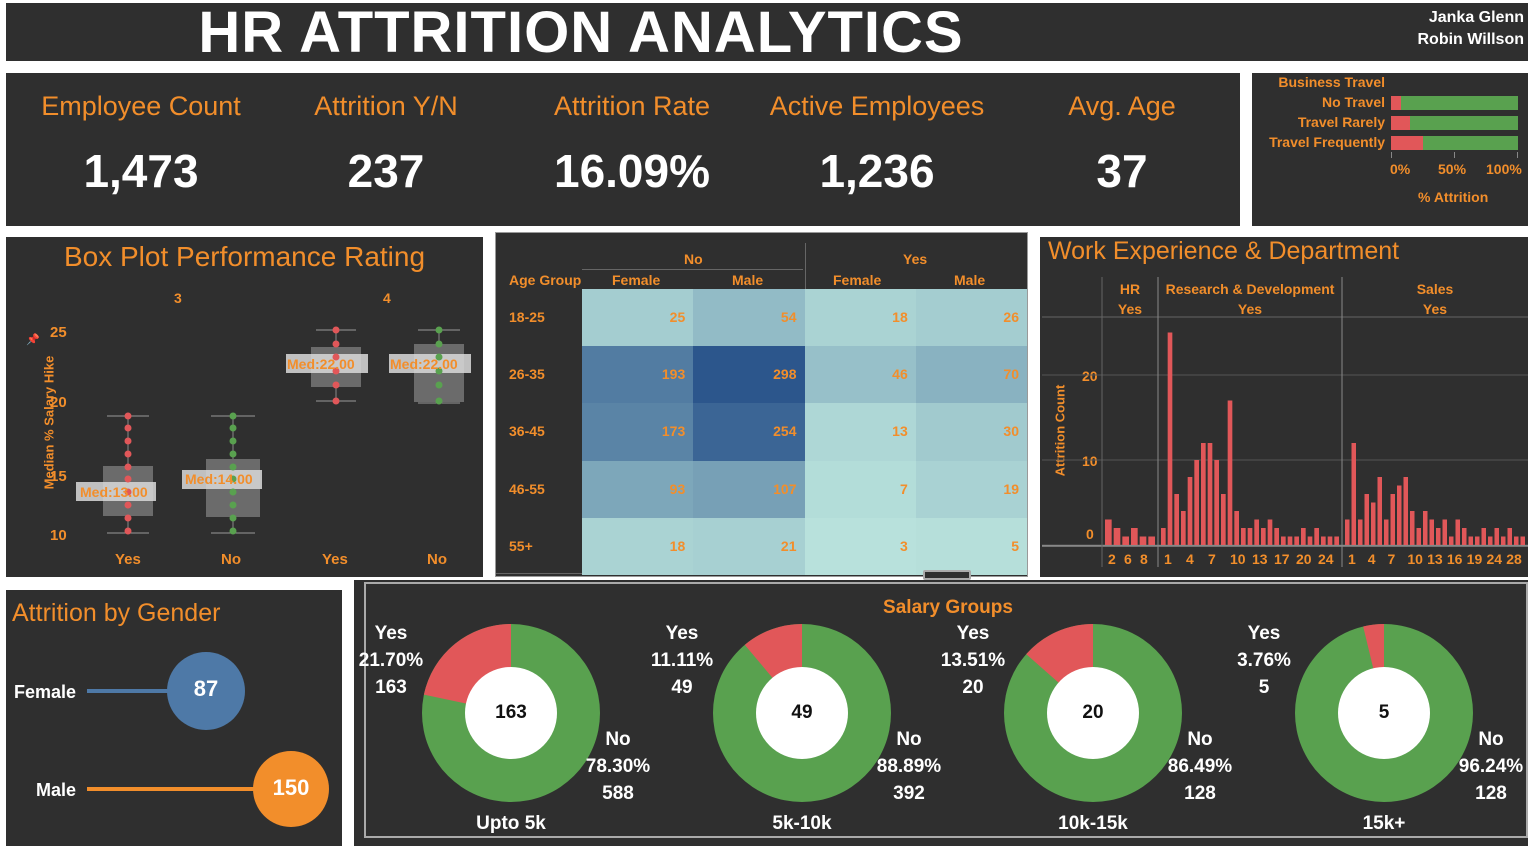  What do you see at coordinates (386, 135) in the screenshot?
I see `kpi-attrition-count: Attrition Y/N 237` at bounding box center [386, 135].